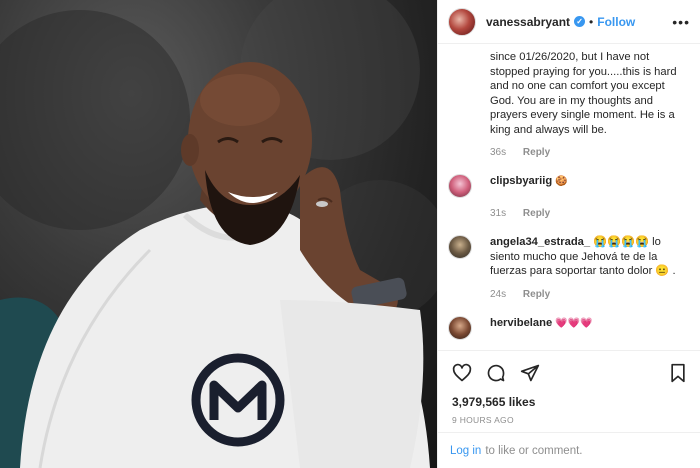 Image resolution: width=700 pixels, height=468 pixels. What do you see at coordinates (678, 373) in the screenshot?
I see `bookmark-icon` at bounding box center [678, 373].